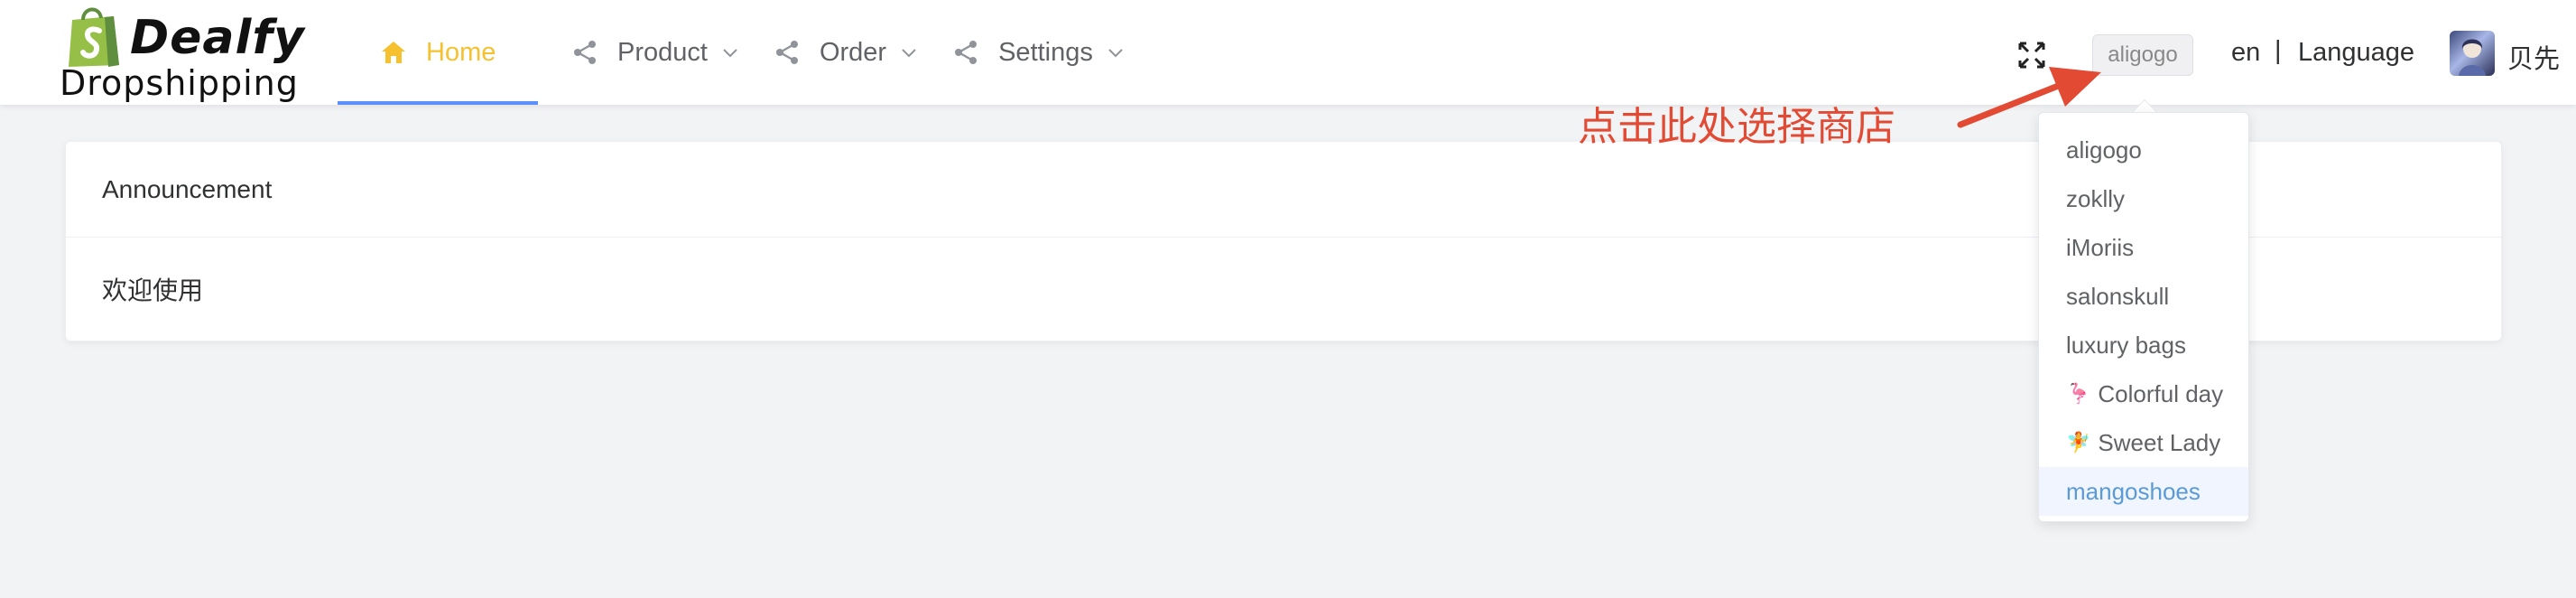 The image size is (2576, 598). I want to click on store-option-label: Colorful day, so click(2161, 393).